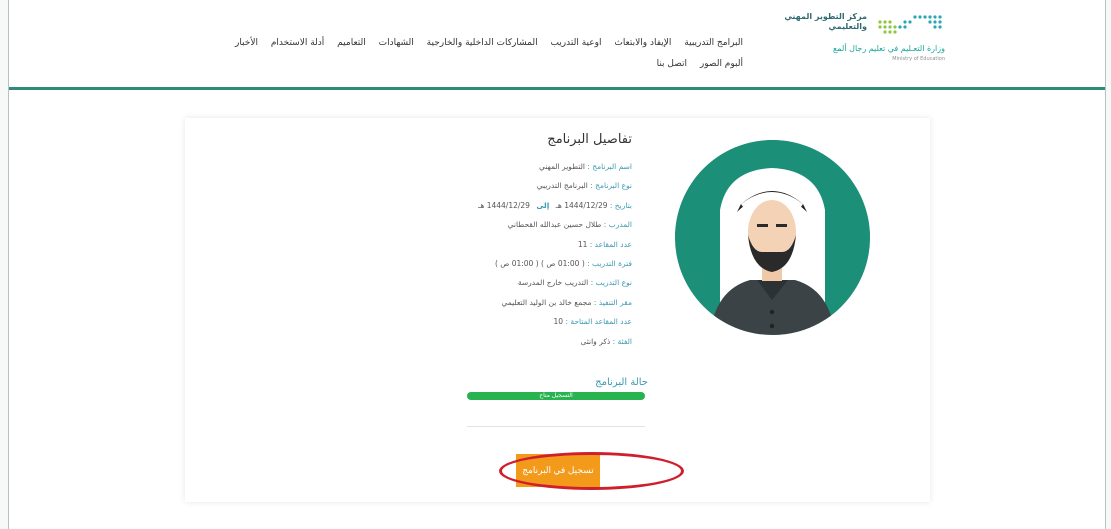 The height and width of the screenshot is (529, 1111). What do you see at coordinates (910, 24) in the screenshot?
I see `logo-dots-icon` at bounding box center [910, 24].